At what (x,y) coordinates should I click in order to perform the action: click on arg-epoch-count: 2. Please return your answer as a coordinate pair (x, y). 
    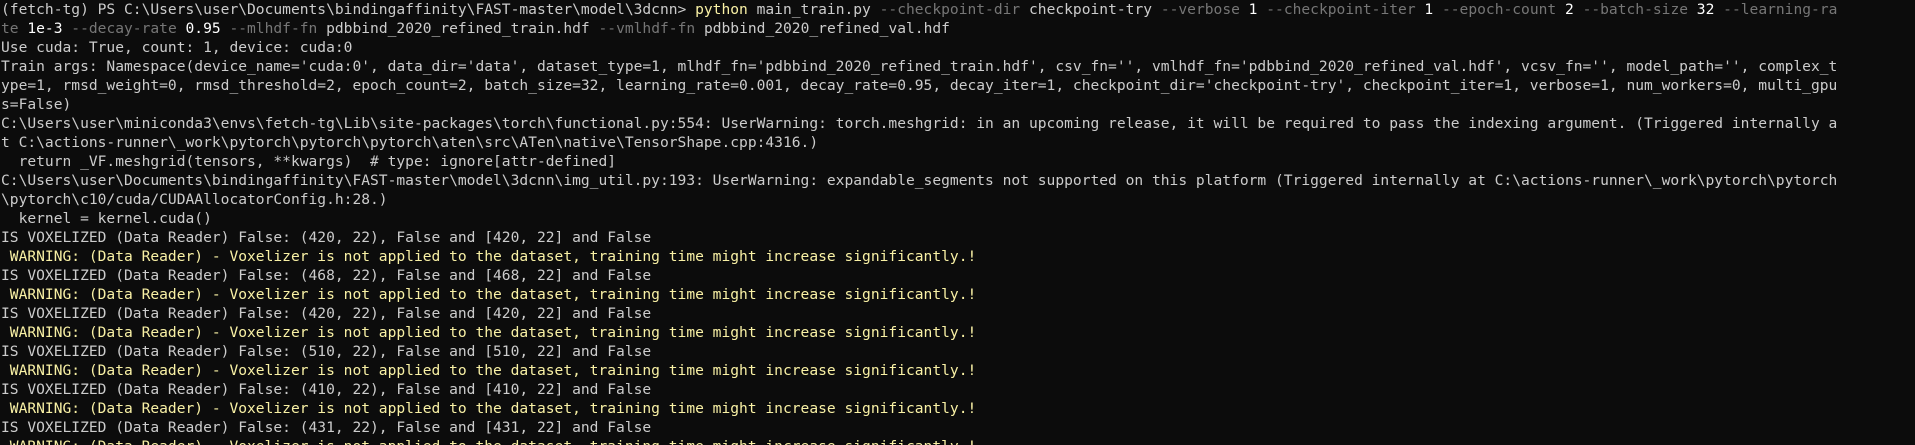
    Looking at the image, I should click on (1569, 9).